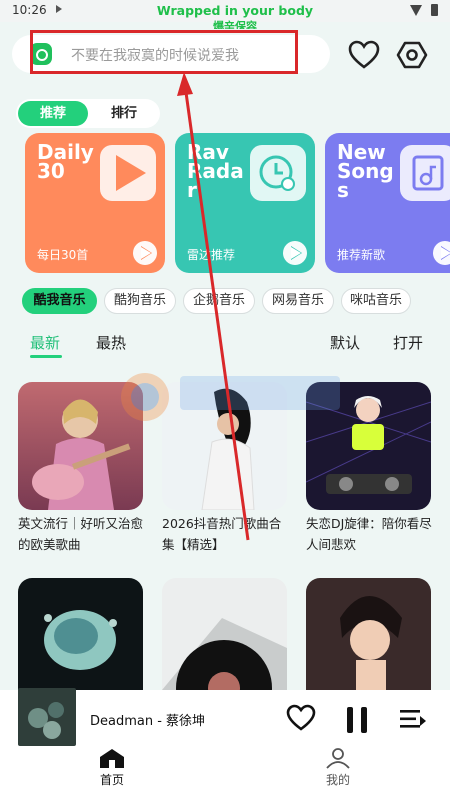 Image resolution: width=450 pixels, height=800 pixels. What do you see at coordinates (413, 719) in the screenshot?
I see `playlist-queue-icon` at bounding box center [413, 719].